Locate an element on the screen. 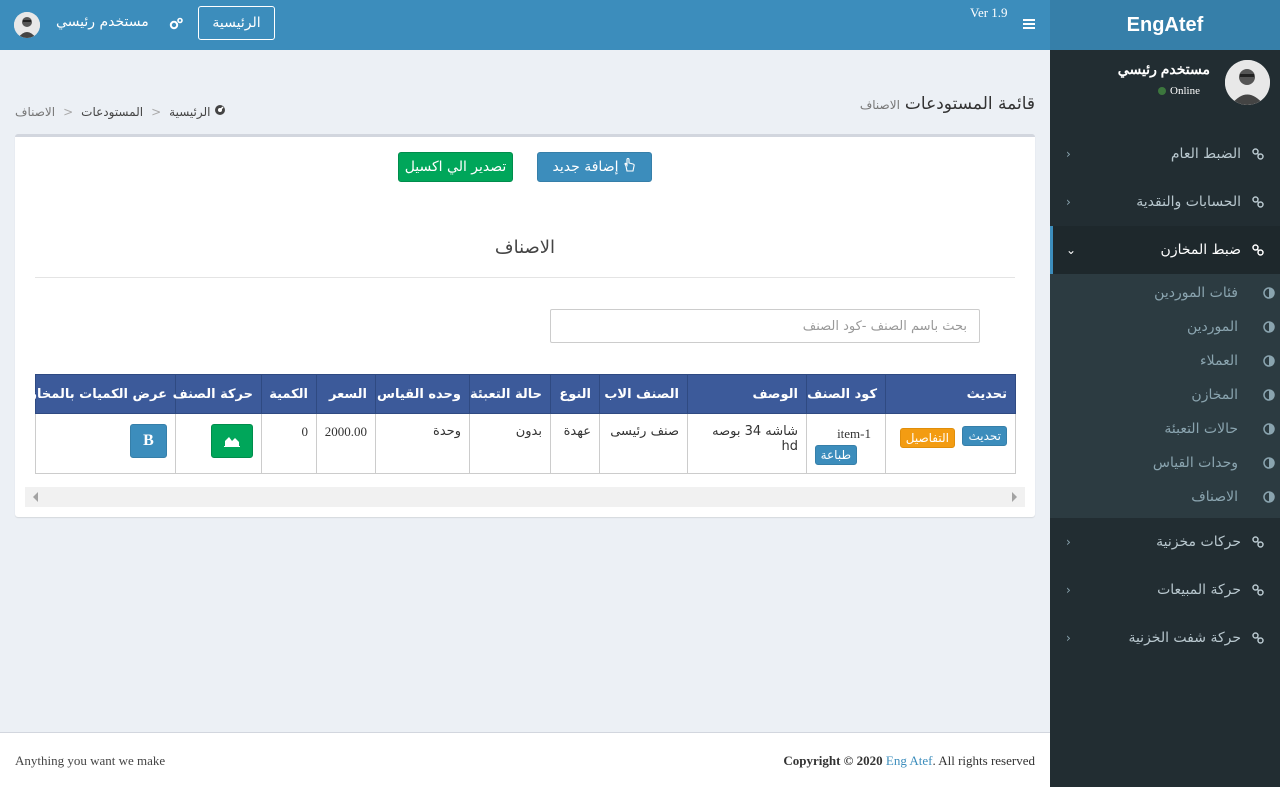 Image resolution: width=1280 pixels, height=787 pixels. sidebar-subitem-supplier-categories: فئات الموردين is located at coordinates (1165, 293).